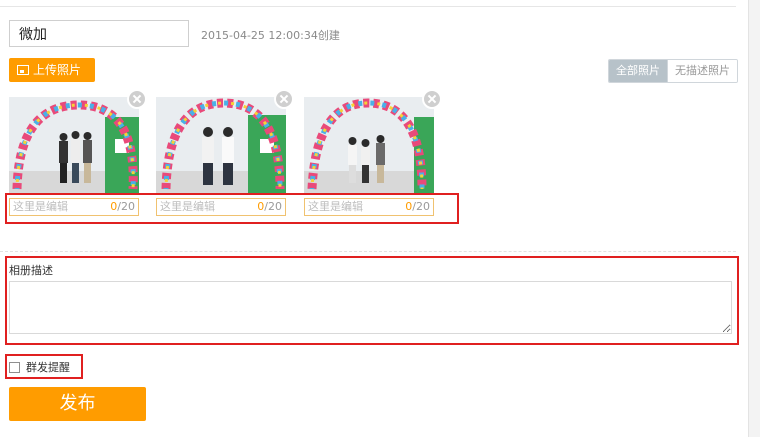  What do you see at coordinates (638, 71) in the screenshot?
I see `filter-all-photos: 全部照片` at bounding box center [638, 71].